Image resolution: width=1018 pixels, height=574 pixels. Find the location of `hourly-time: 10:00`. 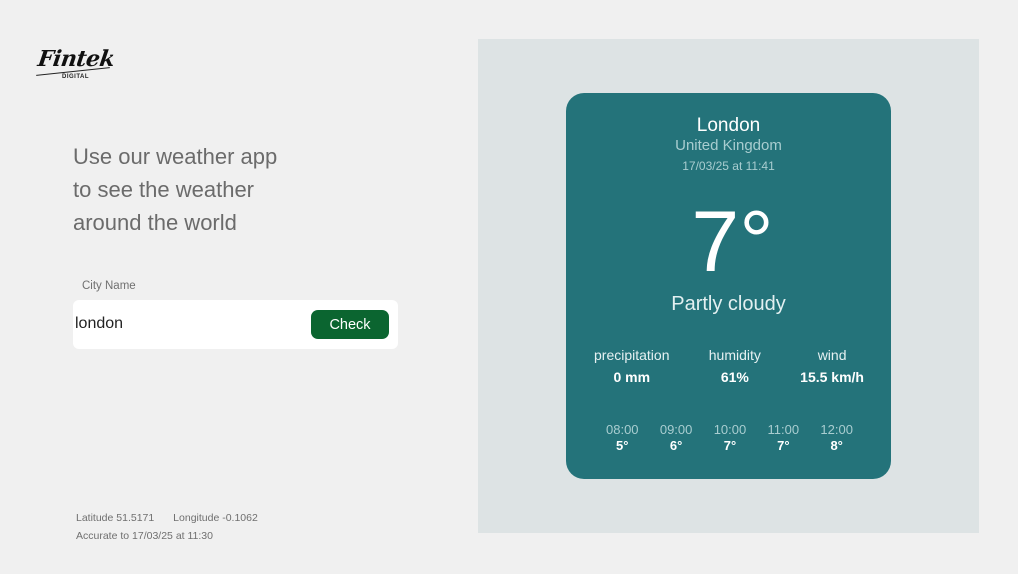

hourly-time: 10:00 is located at coordinates (730, 429).